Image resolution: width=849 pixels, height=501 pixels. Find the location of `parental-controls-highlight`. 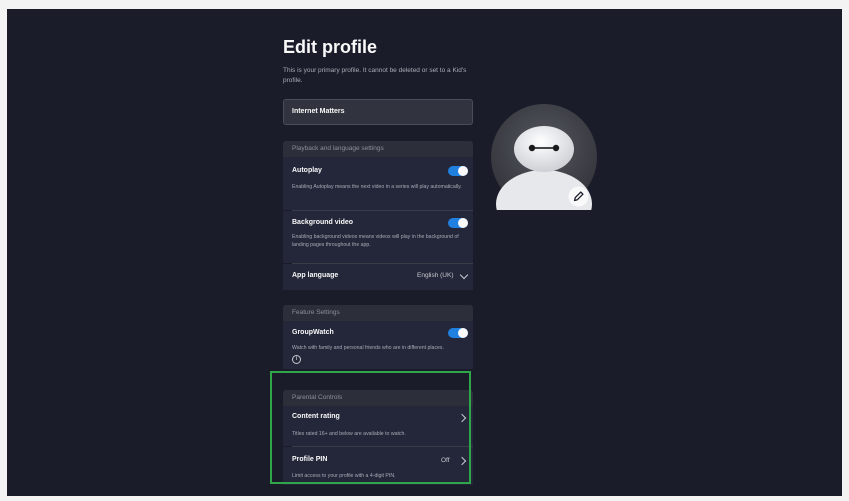

parental-controls-highlight is located at coordinates (370, 427).